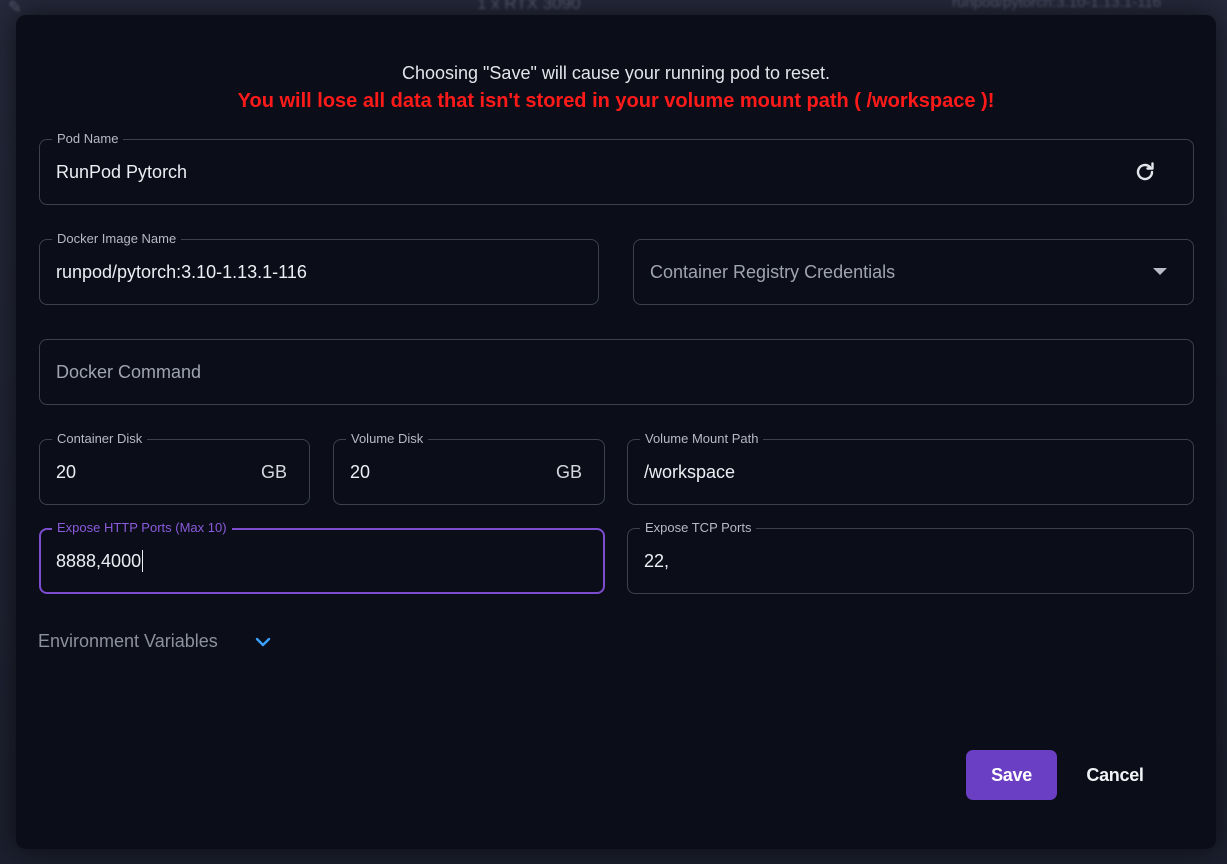 Image resolution: width=1227 pixels, height=864 pixels. What do you see at coordinates (689, 472) in the screenshot?
I see `volume-mount-path-input: /workspace` at bounding box center [689, 472].